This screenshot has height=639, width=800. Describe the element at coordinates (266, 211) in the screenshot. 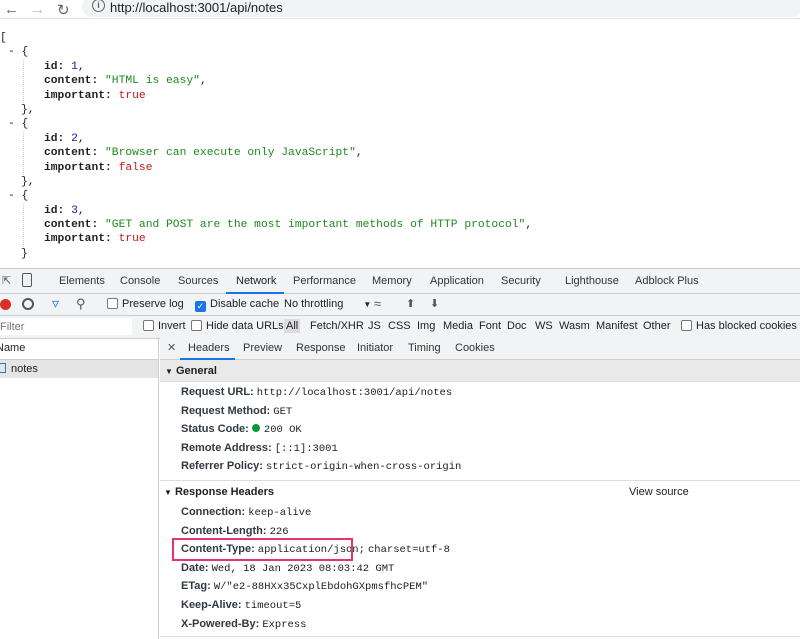

I see `json-line: id: 3,` at that location.